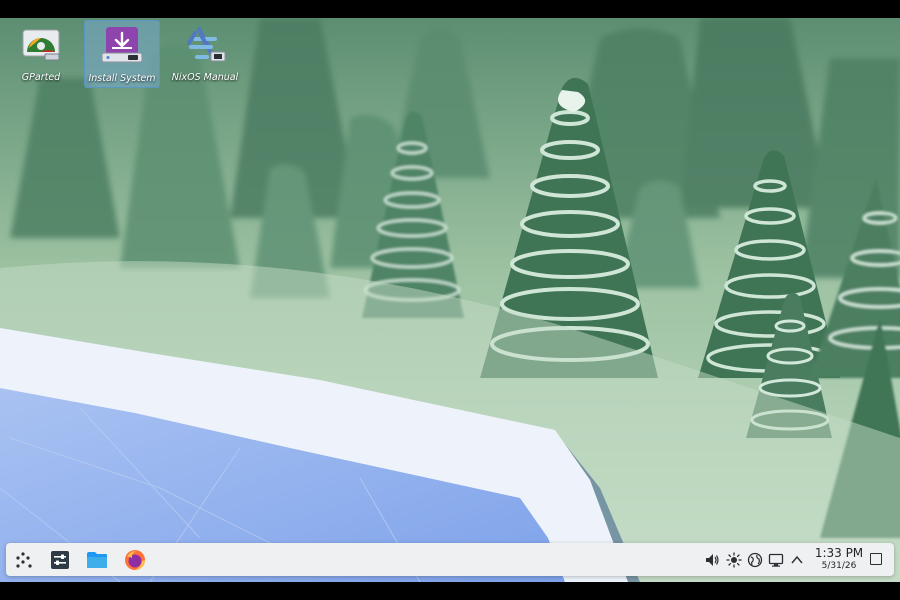  What do you see at coordinates (41, 77) in the screenshot?
I see `gparted-label: GParted` at bounding box center [41, 77].